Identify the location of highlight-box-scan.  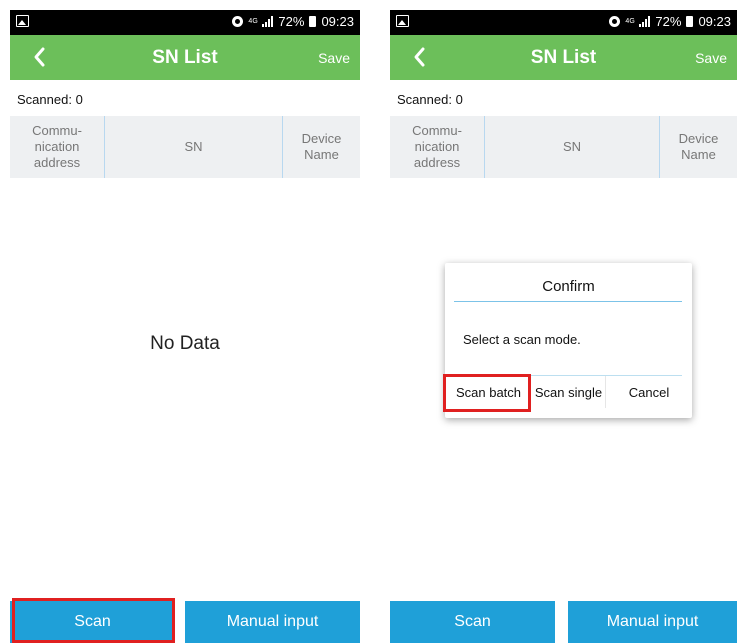
(93, 620).